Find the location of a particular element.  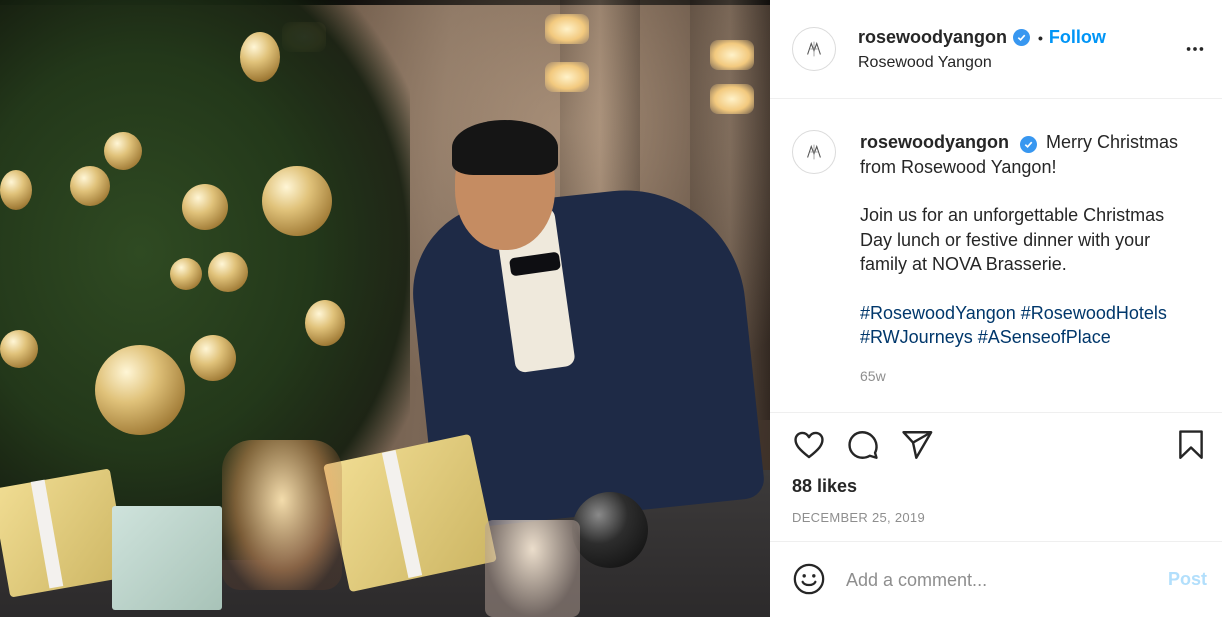

header-username-row: rosewoodyangon • Follow is located at coordinates (982, 37).